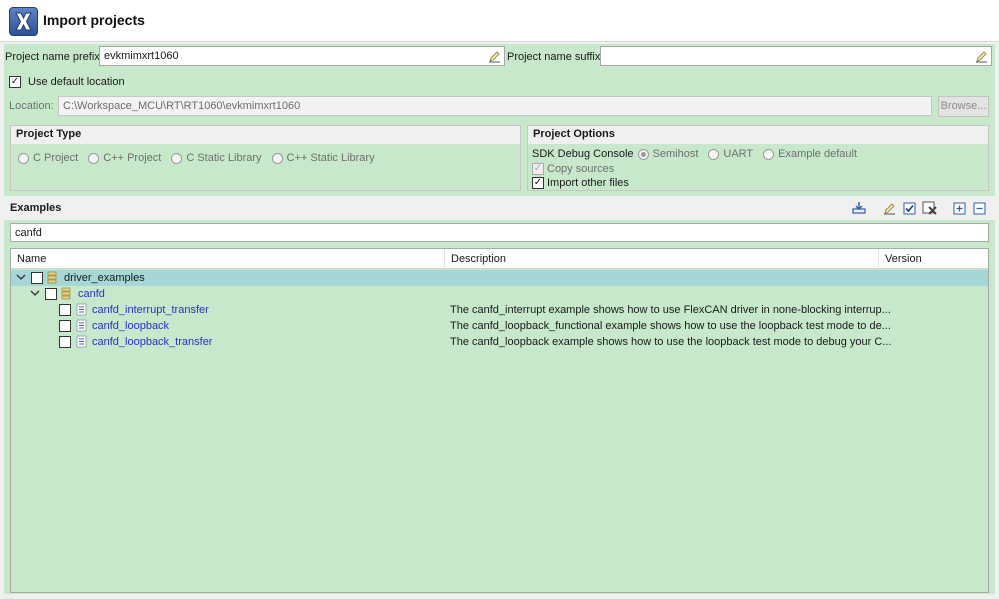 This screenshot has width=999, height=599. What do you see at coordinates (499, 21) in the screenshot?
I see `dialog-header: Import projects` at bounding box center [499, 21].